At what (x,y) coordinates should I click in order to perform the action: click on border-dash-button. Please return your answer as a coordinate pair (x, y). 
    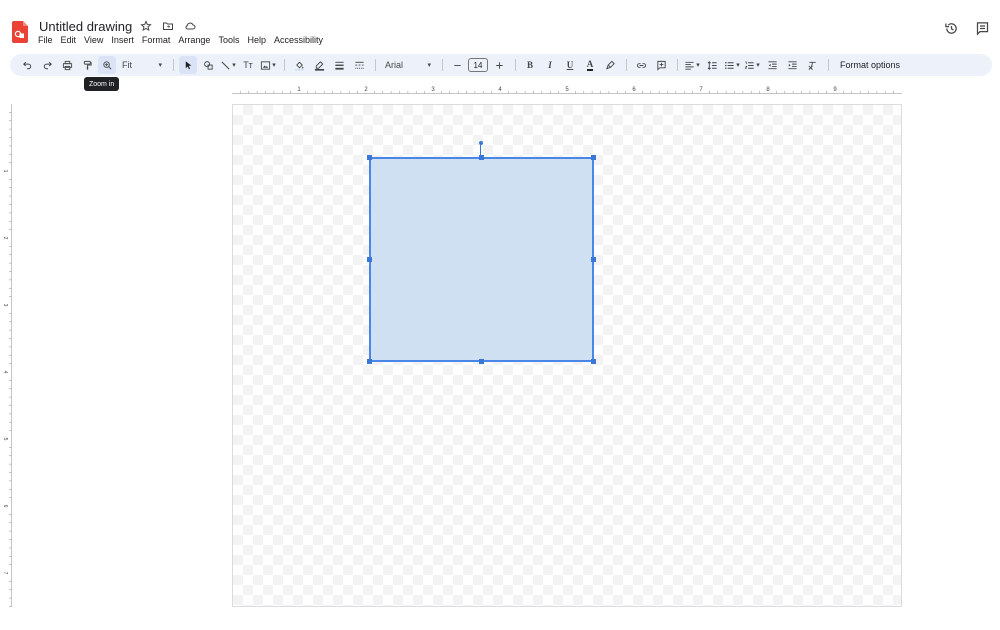
    Looking at the image, I should click on (359, 65).